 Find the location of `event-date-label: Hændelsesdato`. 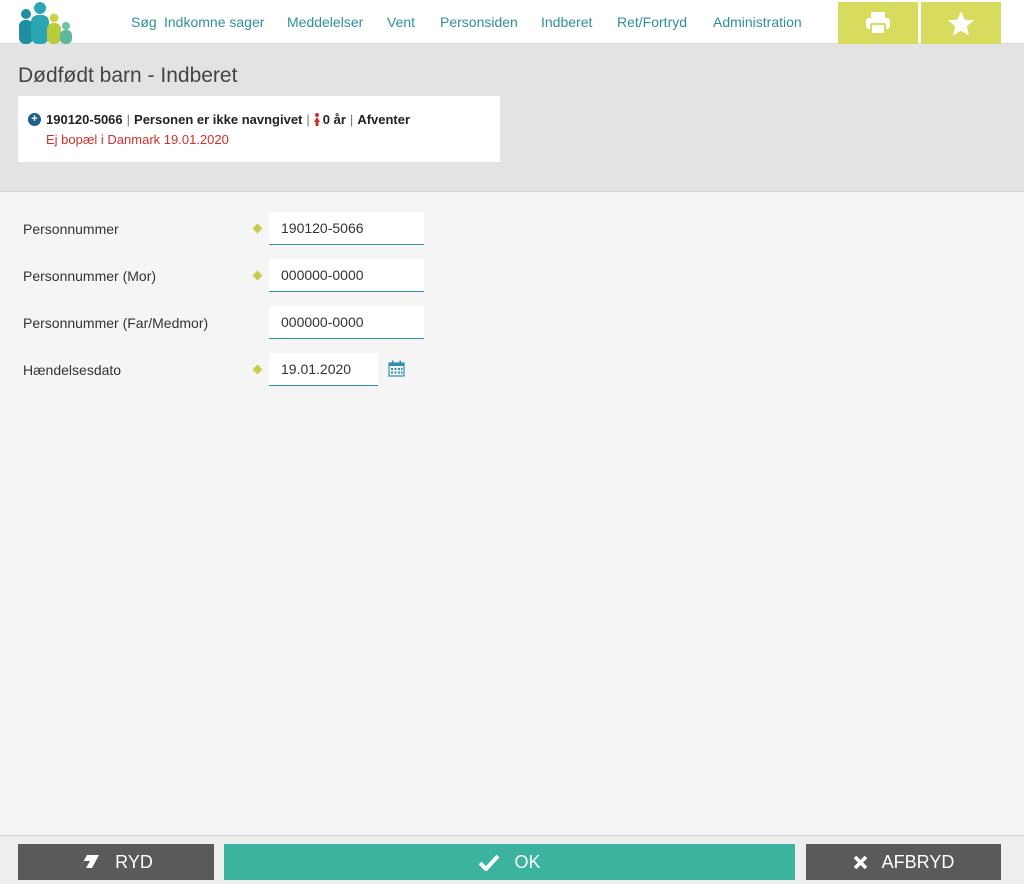

event-date-label: Hændelsesdato is located at coordinates (72, 370).